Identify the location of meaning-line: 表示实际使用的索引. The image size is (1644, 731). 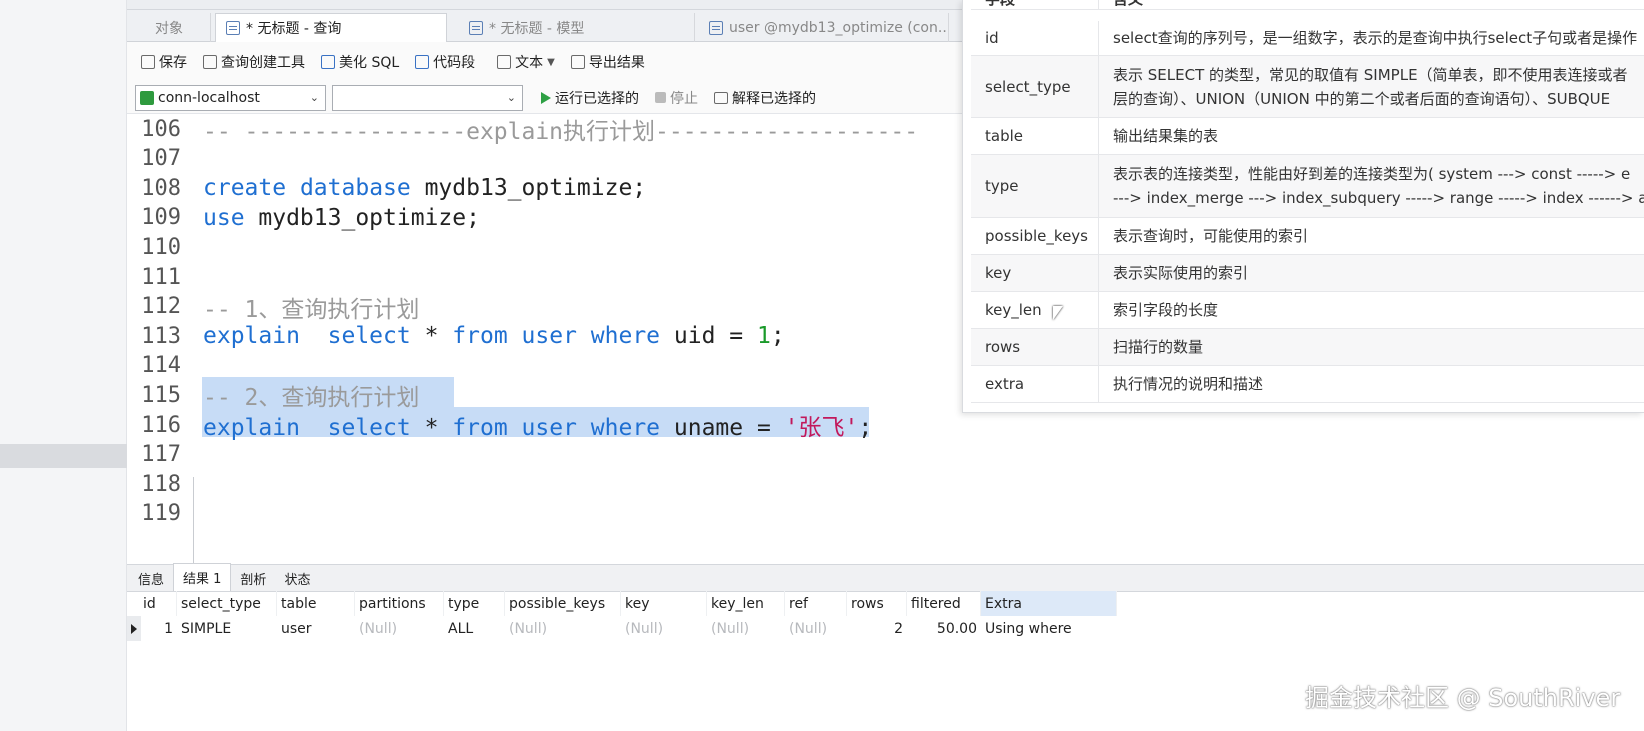
(1181, 273).